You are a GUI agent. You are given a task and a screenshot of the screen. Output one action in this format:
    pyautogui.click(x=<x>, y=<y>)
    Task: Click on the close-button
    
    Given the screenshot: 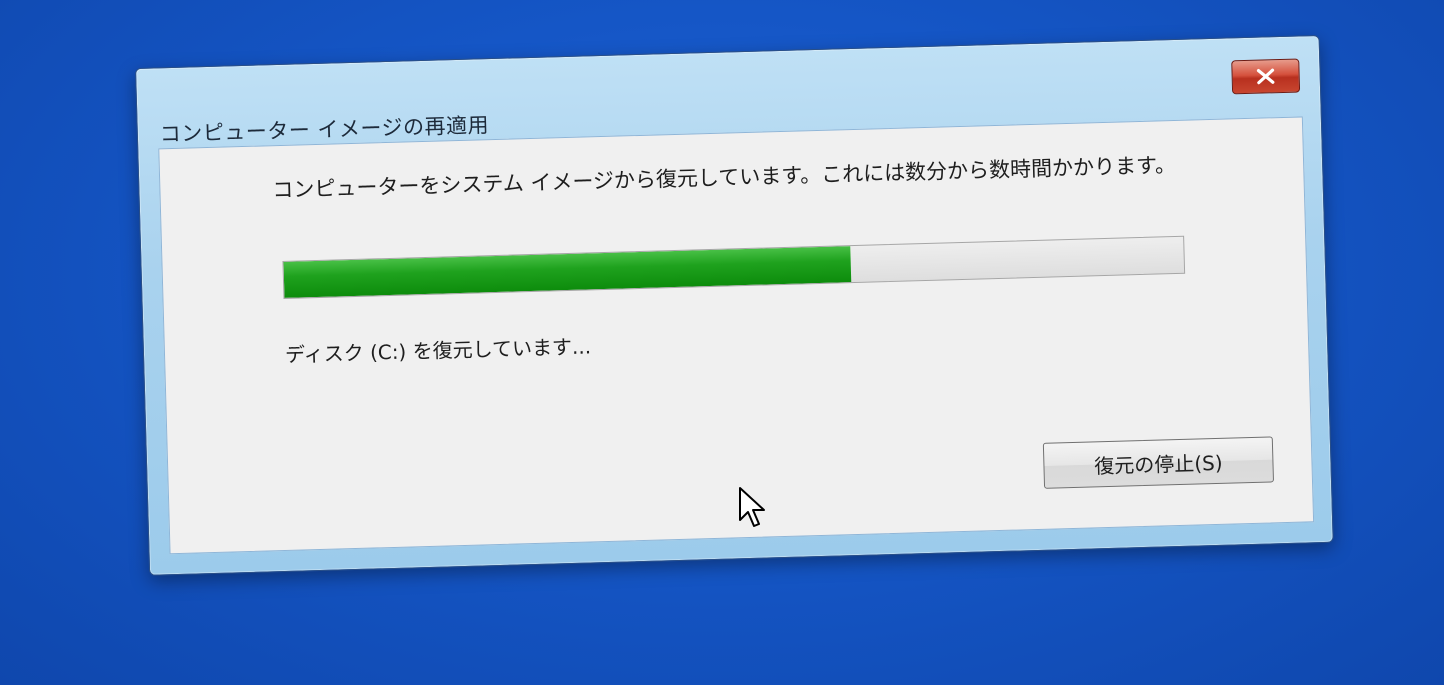 What is the action you would take?
    pyautogui.click(x=1266, y=76)
    